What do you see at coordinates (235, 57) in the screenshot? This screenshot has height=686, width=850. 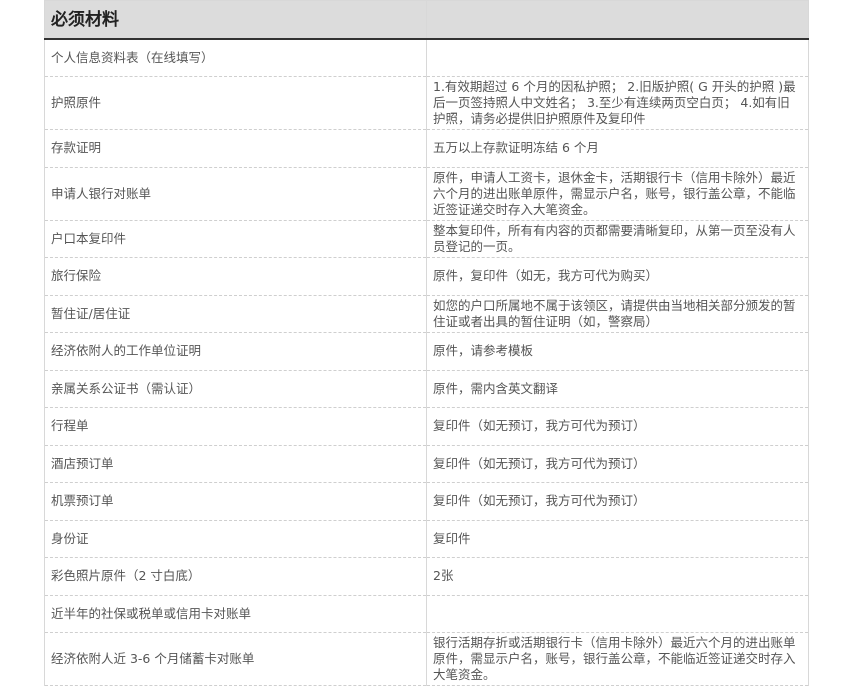 I see `material-name: 个人信息资料表（在线填写）` at bounding box center [235, 57].